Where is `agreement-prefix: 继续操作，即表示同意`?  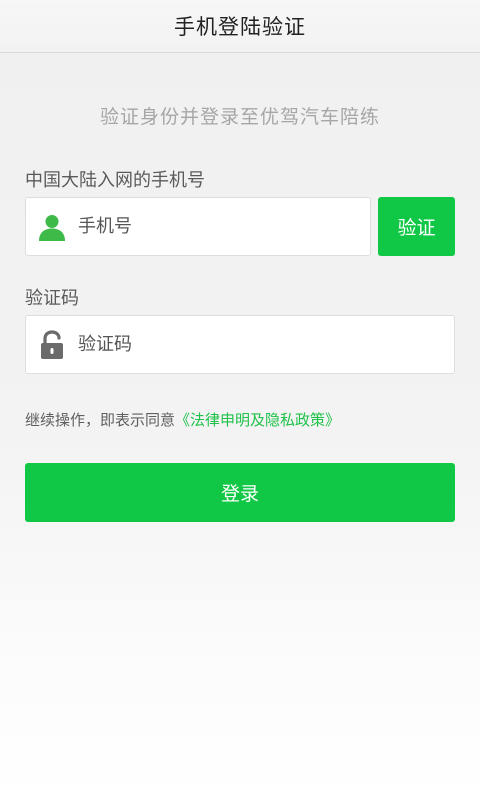 agreement-prefix: 继续操作，即表示同意 is located at coordinates (100, 420).